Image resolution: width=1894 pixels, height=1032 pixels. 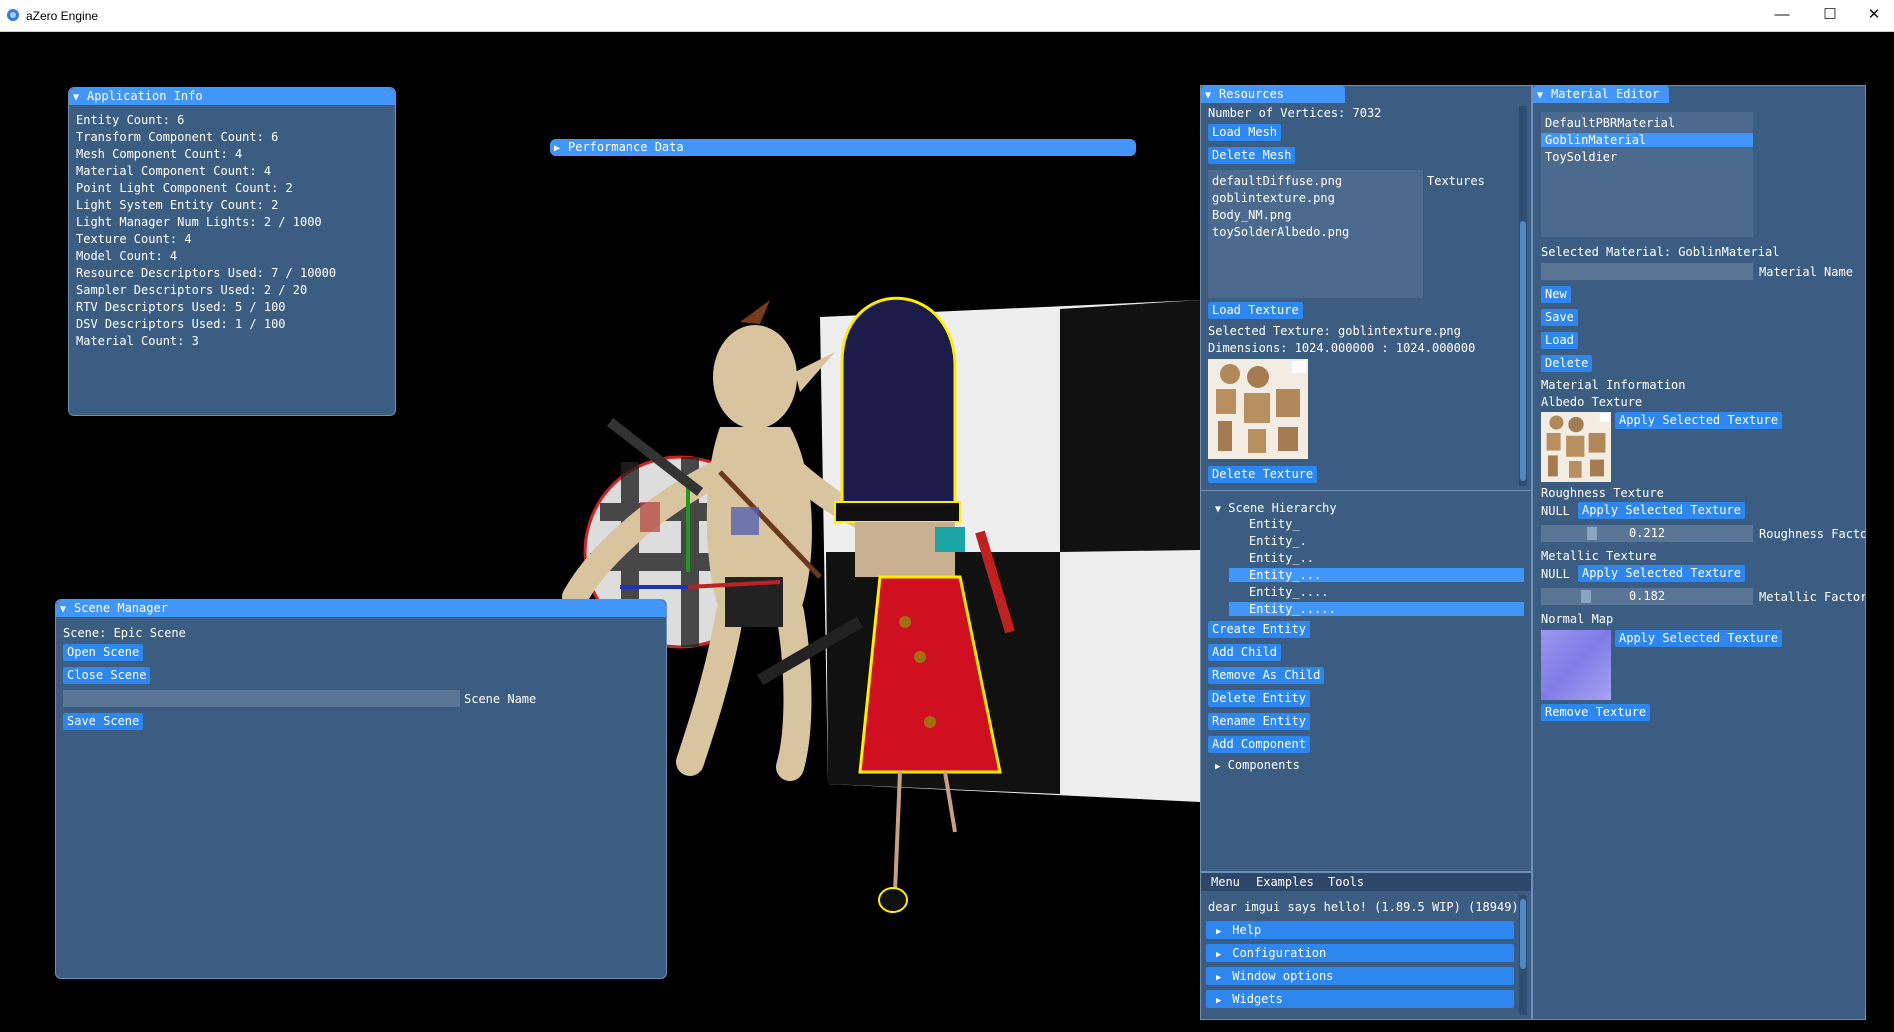 I want to click on app-icon, so click(x=13, y=15).